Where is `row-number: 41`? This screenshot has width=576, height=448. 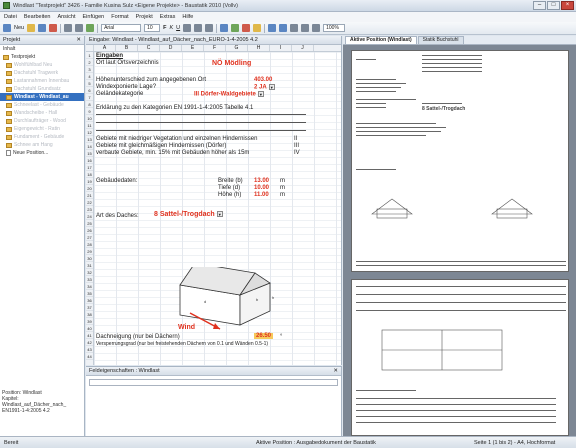 row-number: 41 is located at coordinates (89, 335).